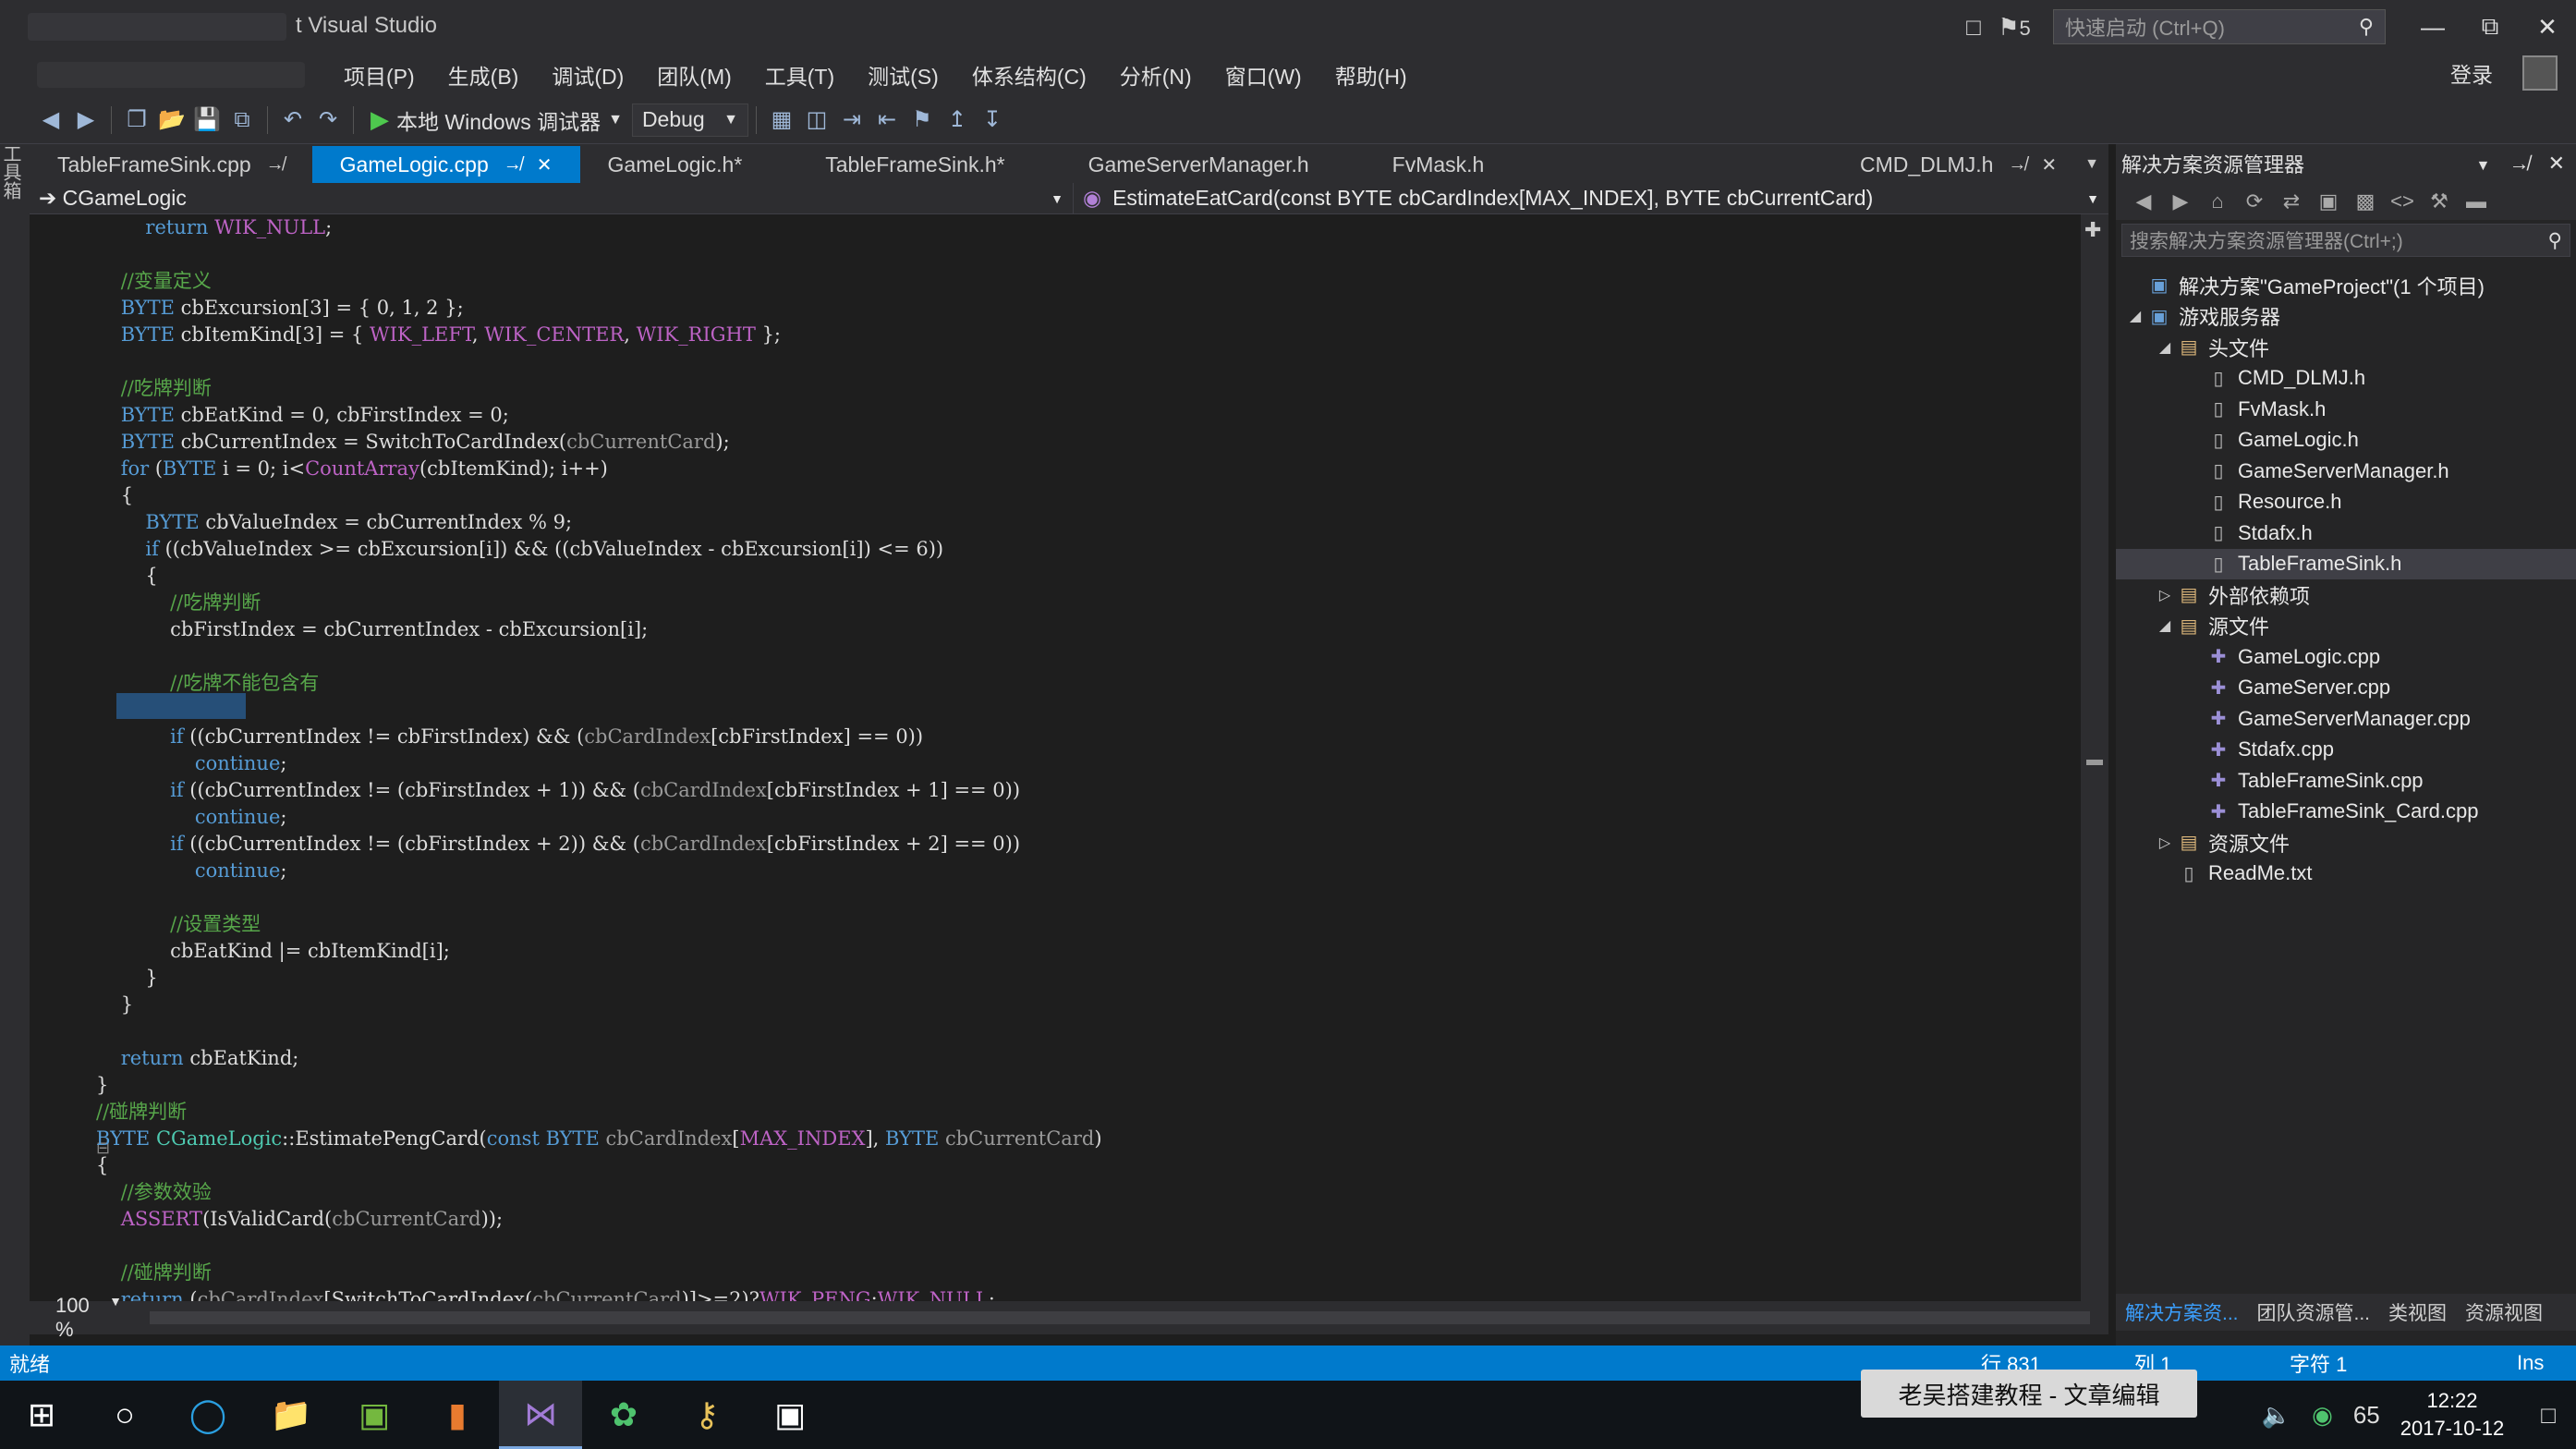 The width and height of the screenshot is (2576, 1449). I want to click on code-line: return cbEatKind;, so click(1088, 1058).